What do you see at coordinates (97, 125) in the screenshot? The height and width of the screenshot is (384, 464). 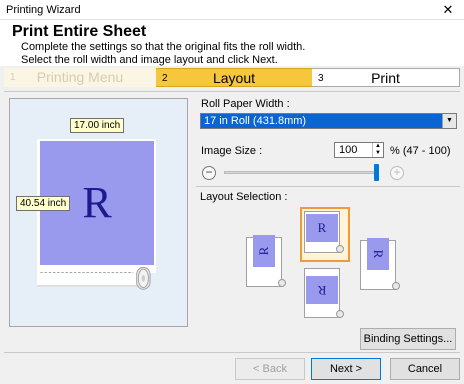 I see `width-dimension-label: 17.00 inch` at bounding box center [97, 125].